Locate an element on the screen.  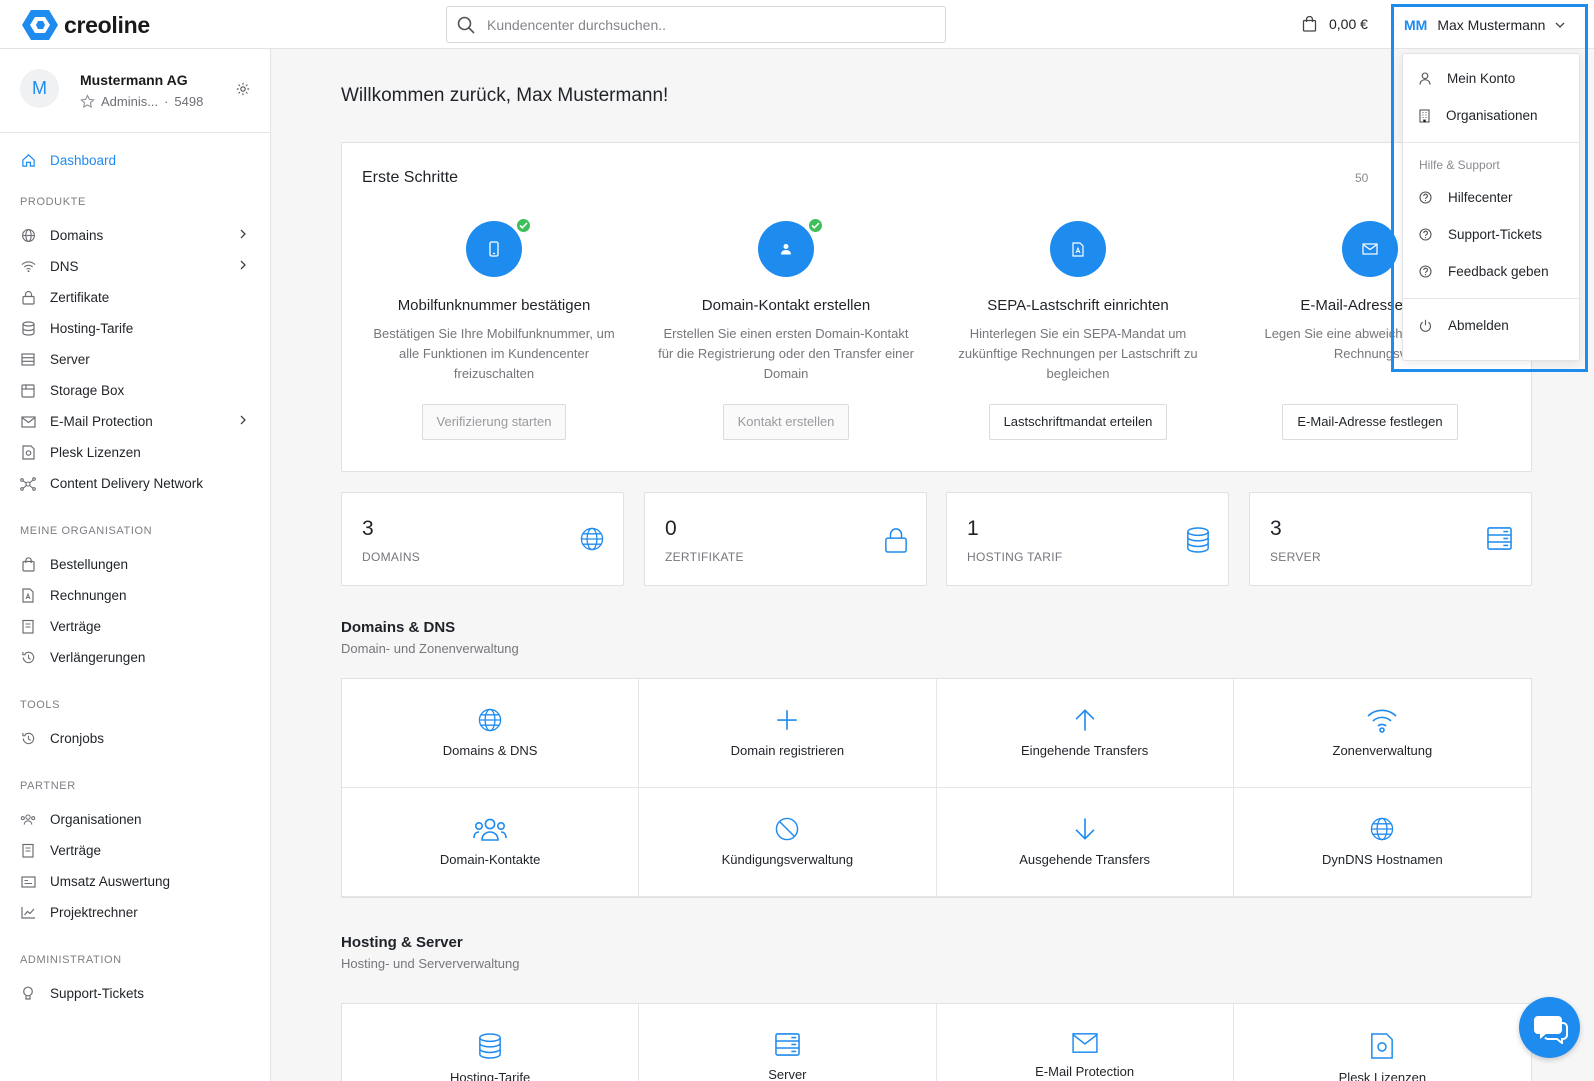
sidebar-item-rechnungen: Rechnungen is located at coordinates (135, 595).